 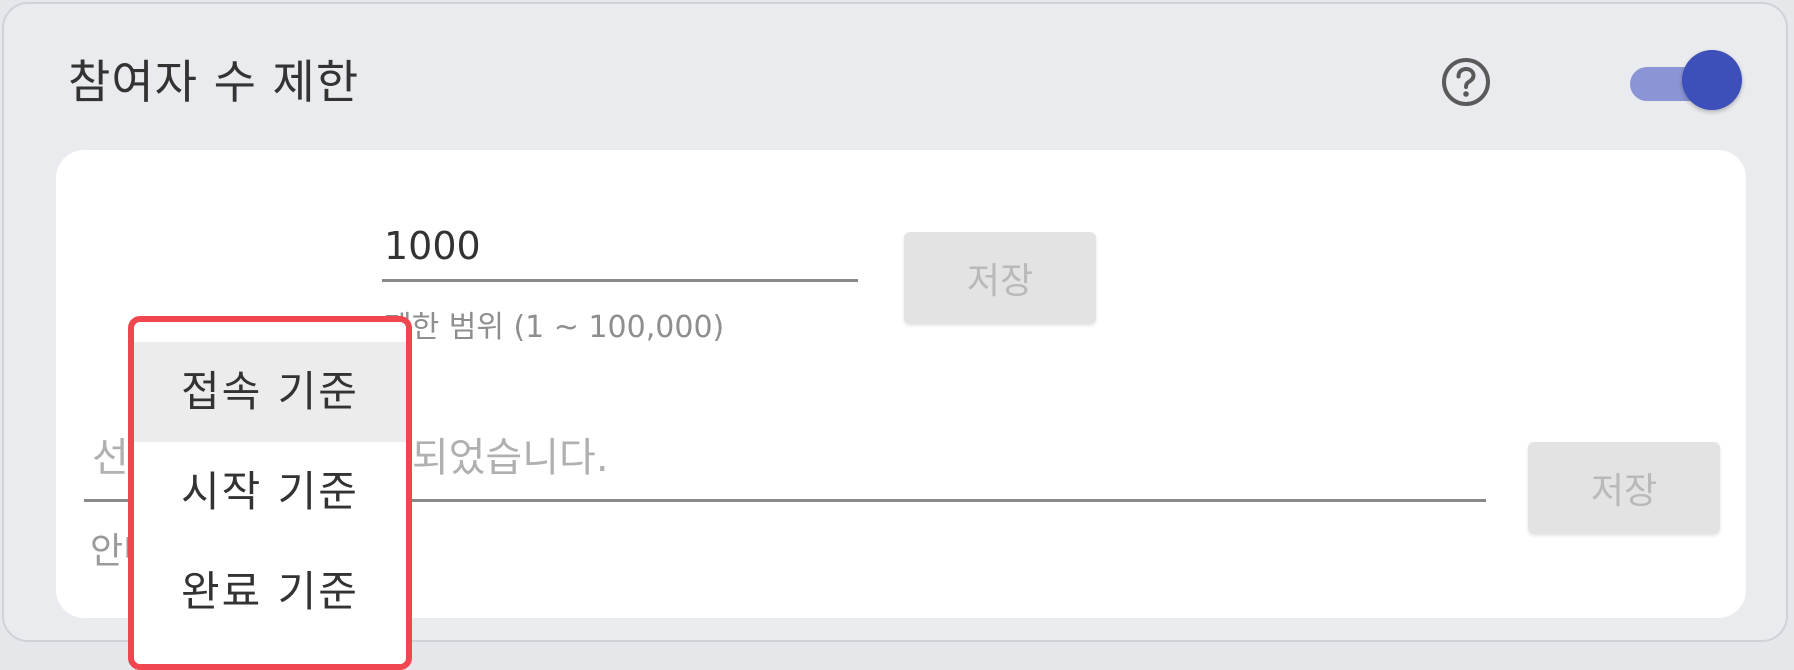 I want to click on dropdown-option-start: 시작 기준, so click(x=270, y=492).